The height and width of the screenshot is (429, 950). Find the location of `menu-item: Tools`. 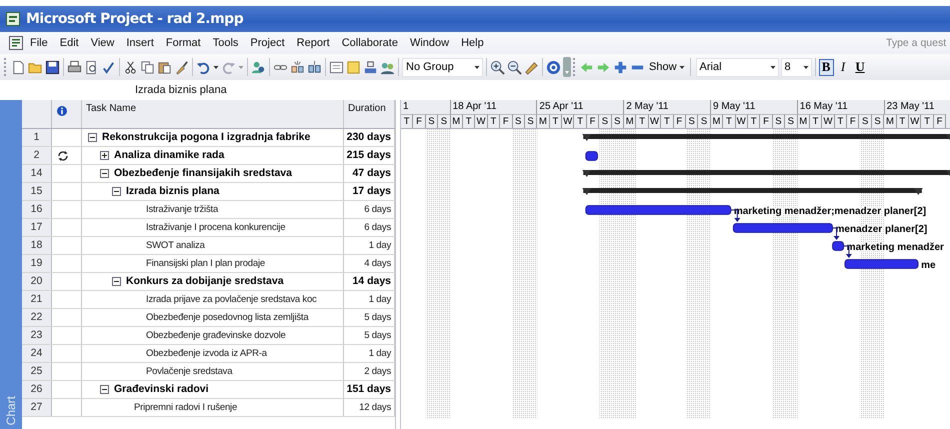

menu-item: Tools is located at coordinates (225, 43).